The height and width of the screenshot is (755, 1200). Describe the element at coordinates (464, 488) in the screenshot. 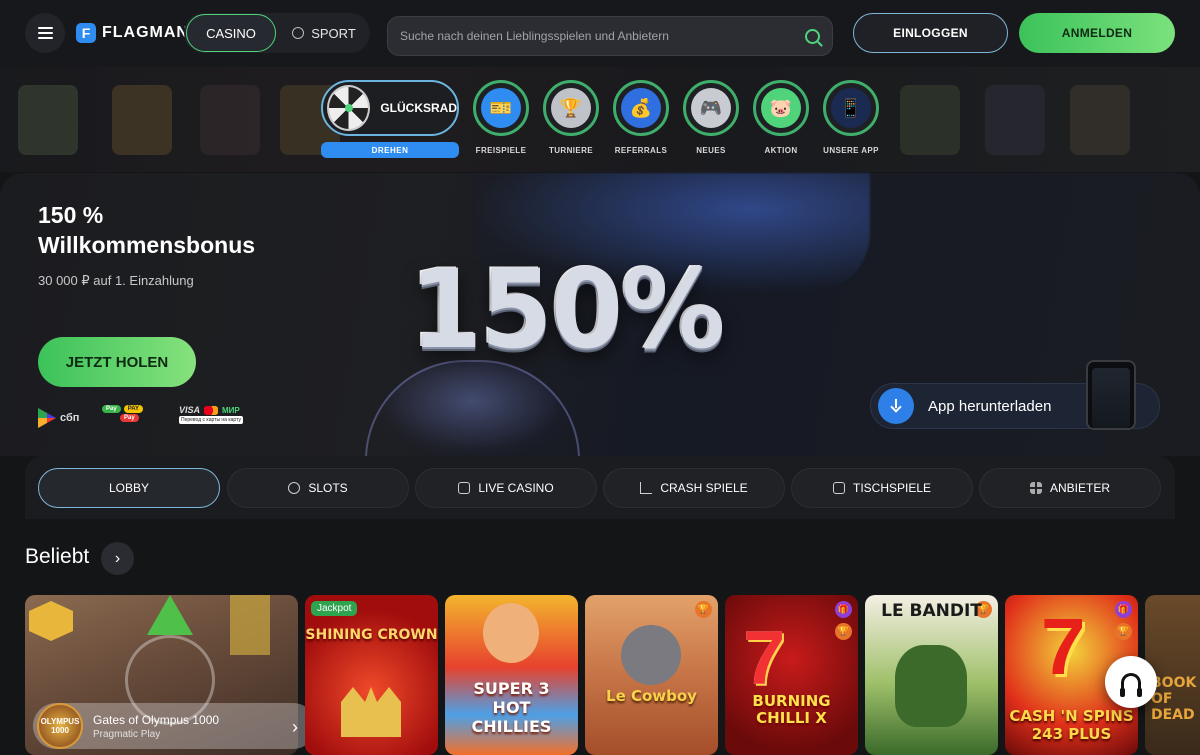

I see `live-icon` at that location.